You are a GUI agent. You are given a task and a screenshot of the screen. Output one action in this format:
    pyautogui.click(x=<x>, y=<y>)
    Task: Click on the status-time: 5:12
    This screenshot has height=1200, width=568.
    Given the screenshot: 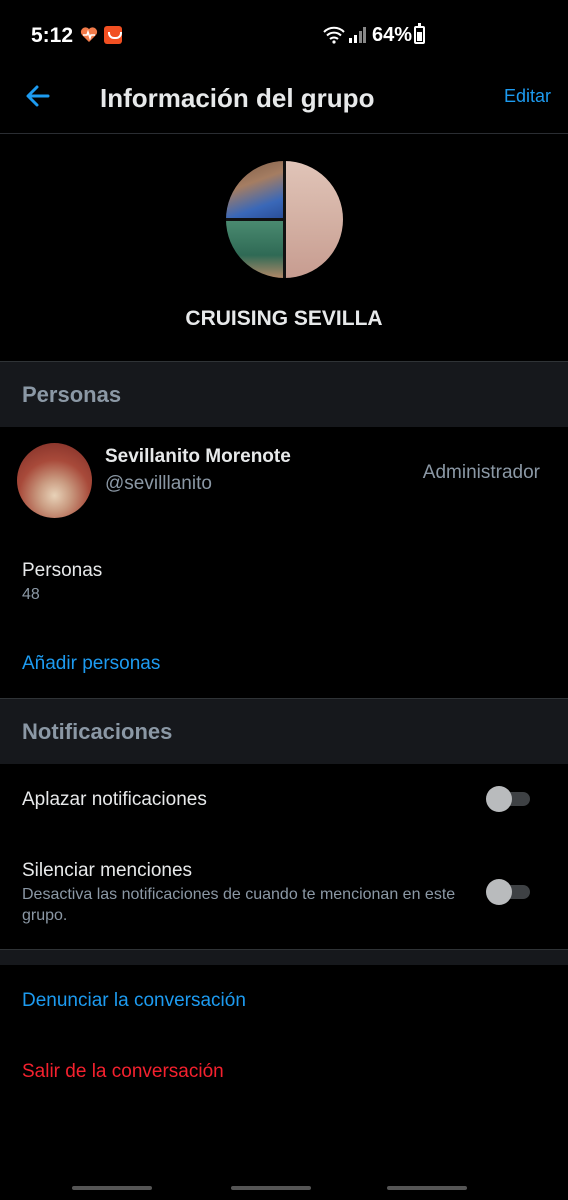 What is the action you would take?
    pyautogui.click(x=52, y=35)
    